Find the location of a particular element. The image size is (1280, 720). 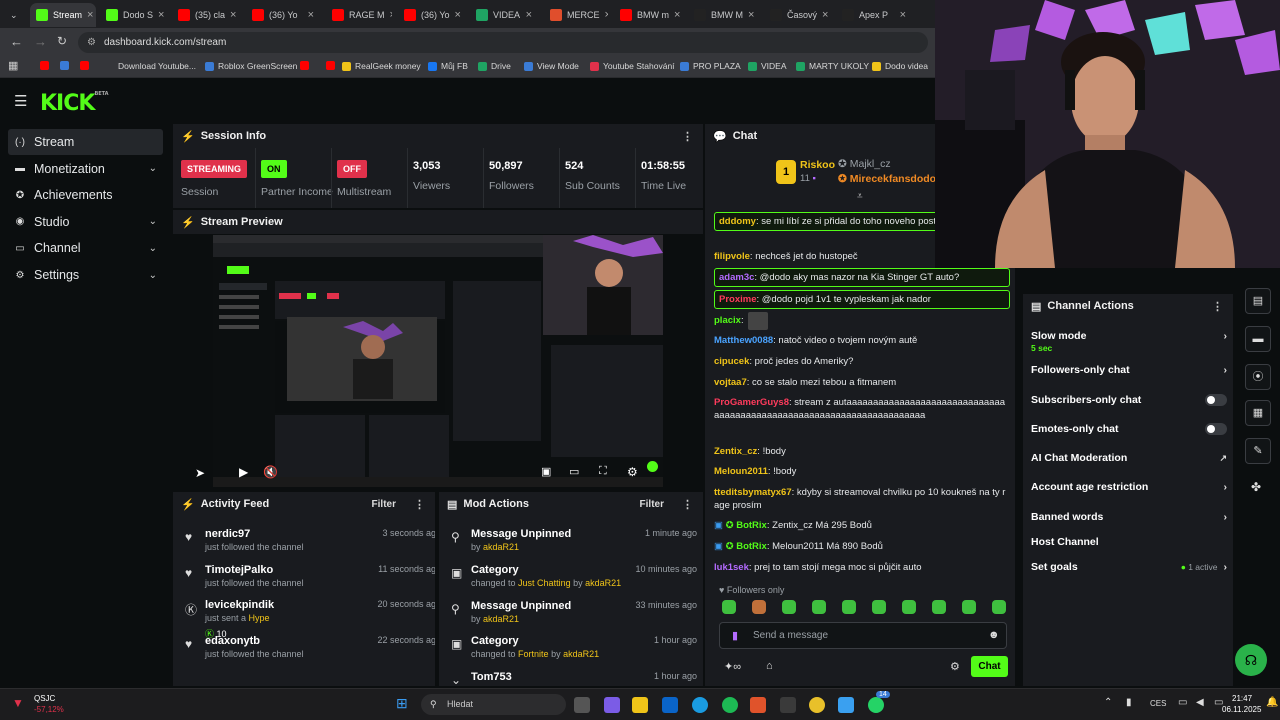

mic-tray-icon: ▮ is located at coordinates (1129, 702).